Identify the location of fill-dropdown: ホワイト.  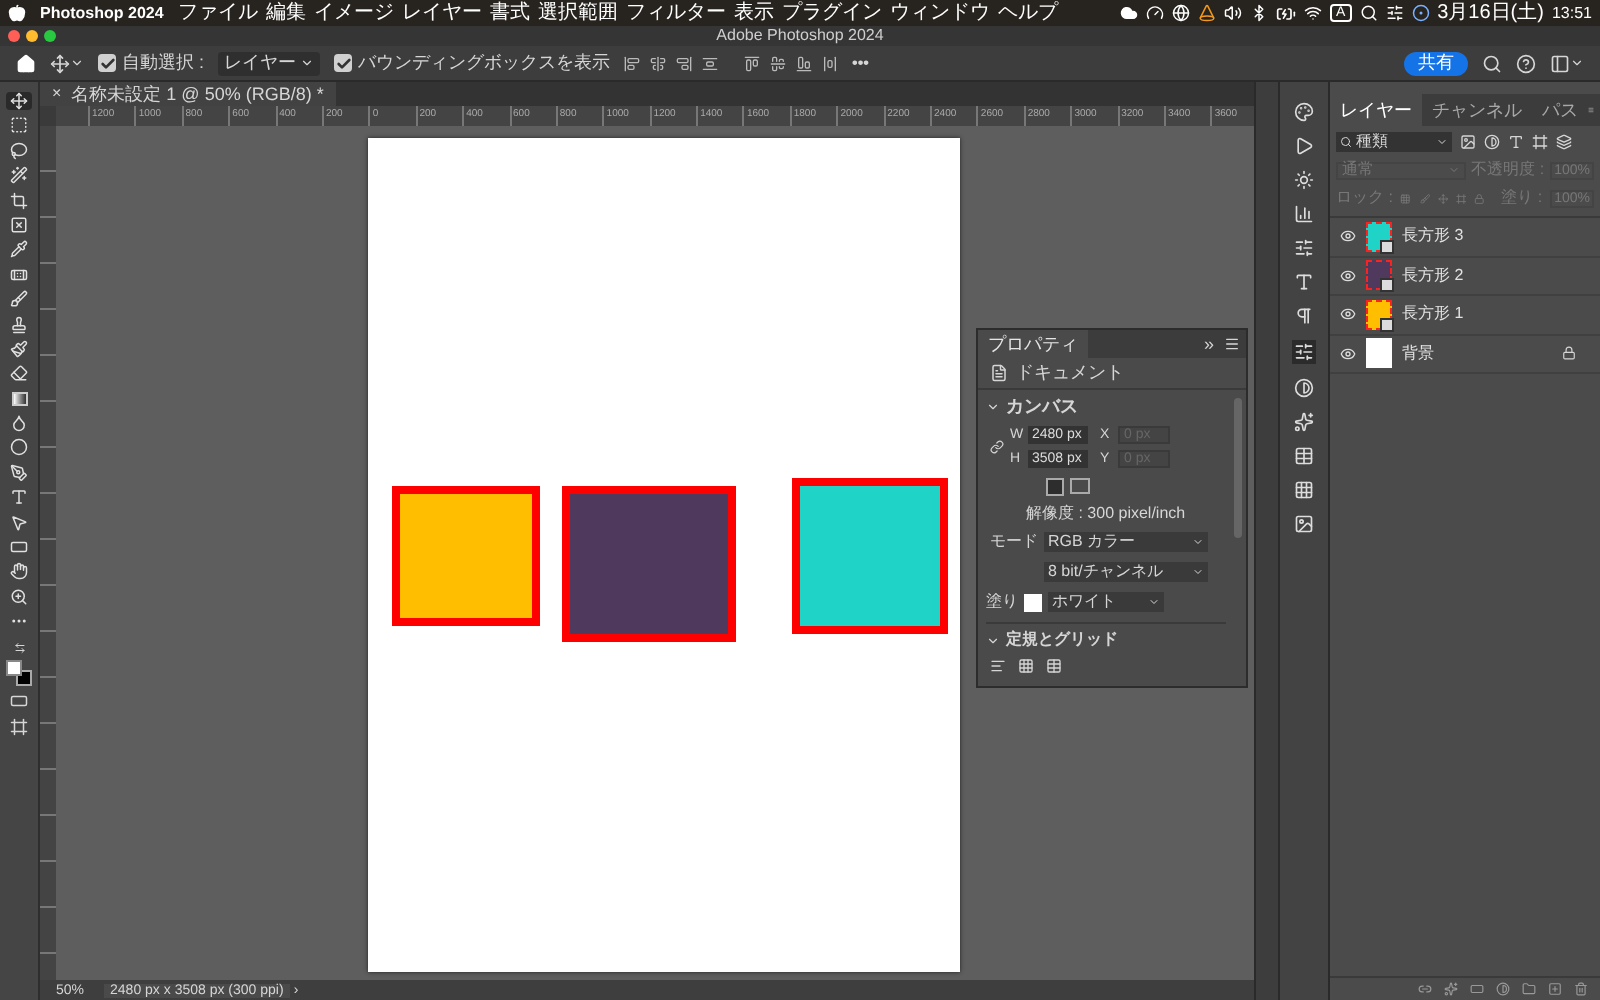
(1106, 602).